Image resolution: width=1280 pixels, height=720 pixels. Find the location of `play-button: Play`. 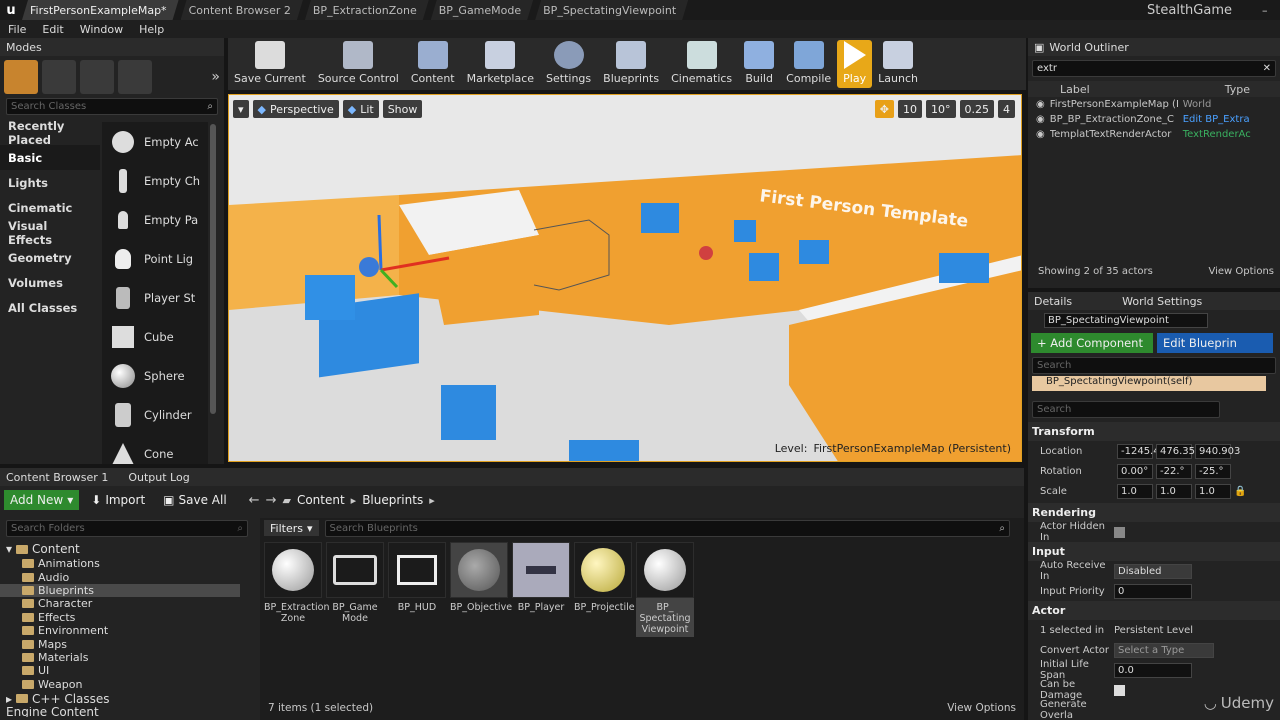

play-button: Play is located at coordinates (855, 64).